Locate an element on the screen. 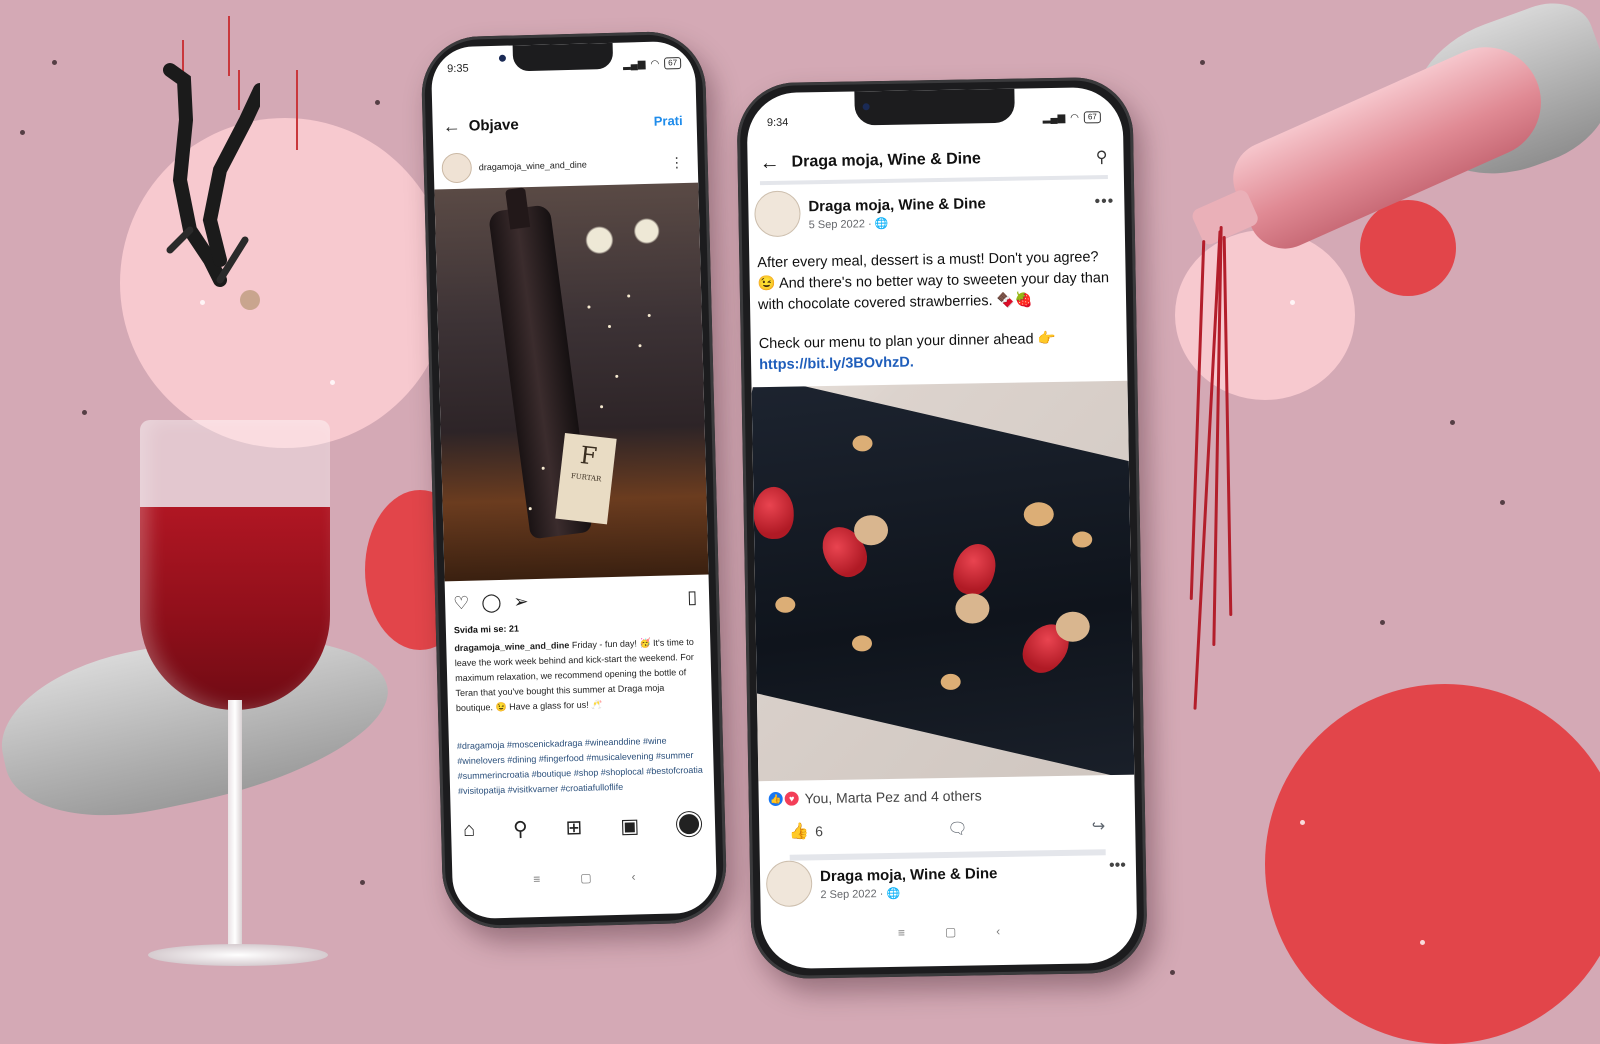  slate-plate-image is located at coordinates (943, 581).